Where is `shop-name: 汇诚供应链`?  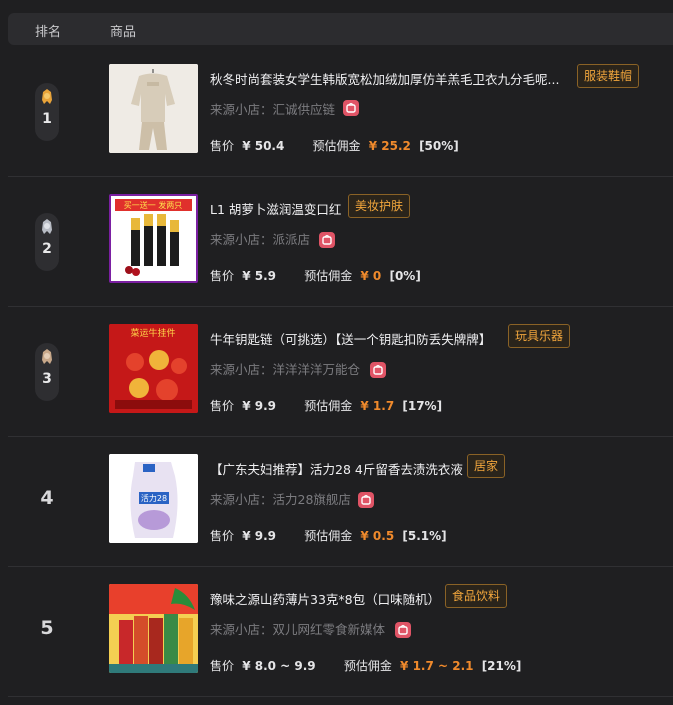
shop-name: 汇诚供应链 is located at coordinates (304, 109).